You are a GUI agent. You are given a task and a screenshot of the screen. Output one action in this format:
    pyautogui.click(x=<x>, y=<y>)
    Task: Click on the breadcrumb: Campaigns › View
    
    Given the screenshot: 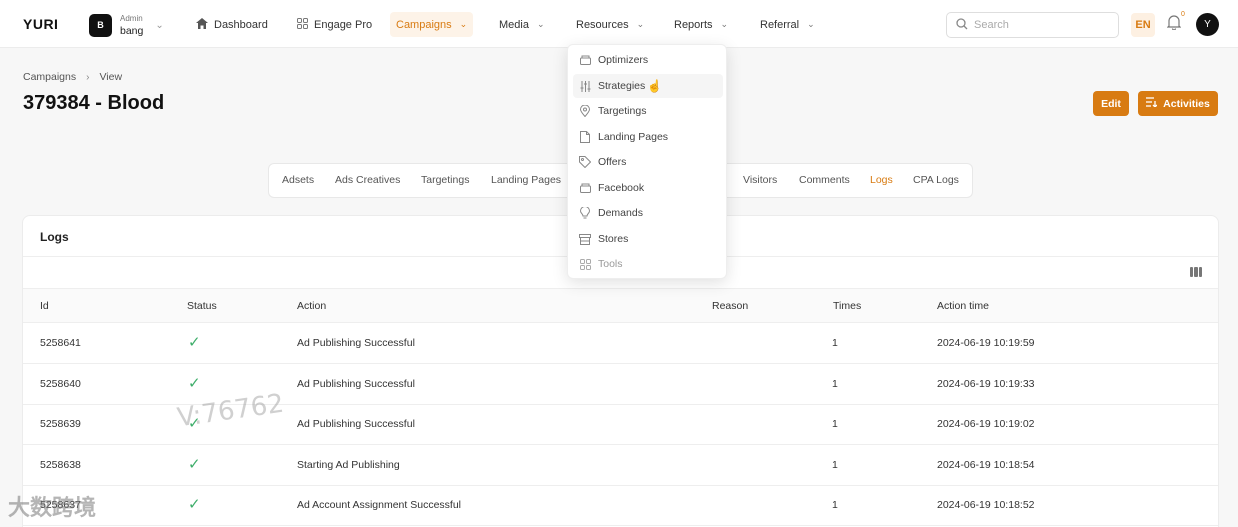 What is the action you would take?
    pyautogui.click(x=72, y=77)
    